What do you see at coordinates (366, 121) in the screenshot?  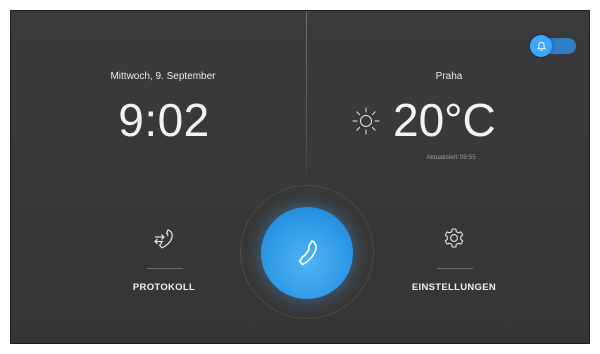 I see `sun-icon` at bounding box center [366, 121].